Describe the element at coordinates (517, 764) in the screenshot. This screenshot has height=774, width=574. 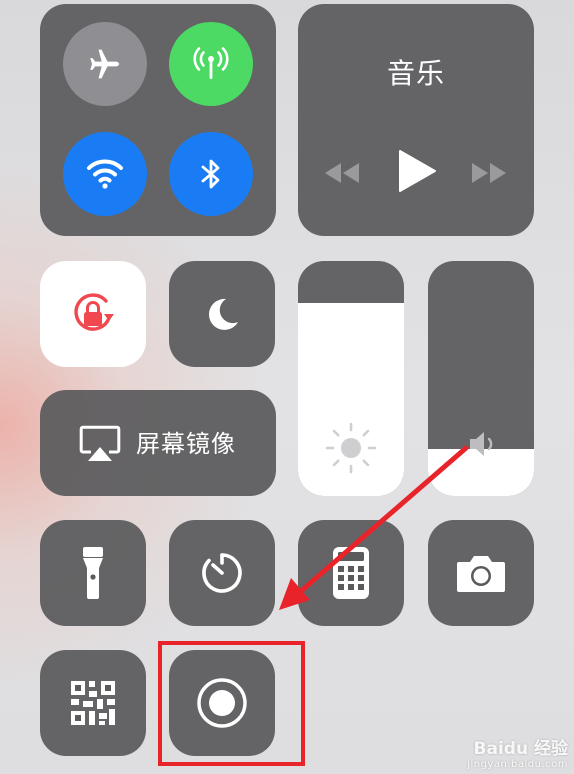
I see `watermark-url: jingyan.baidu.com` at that location.